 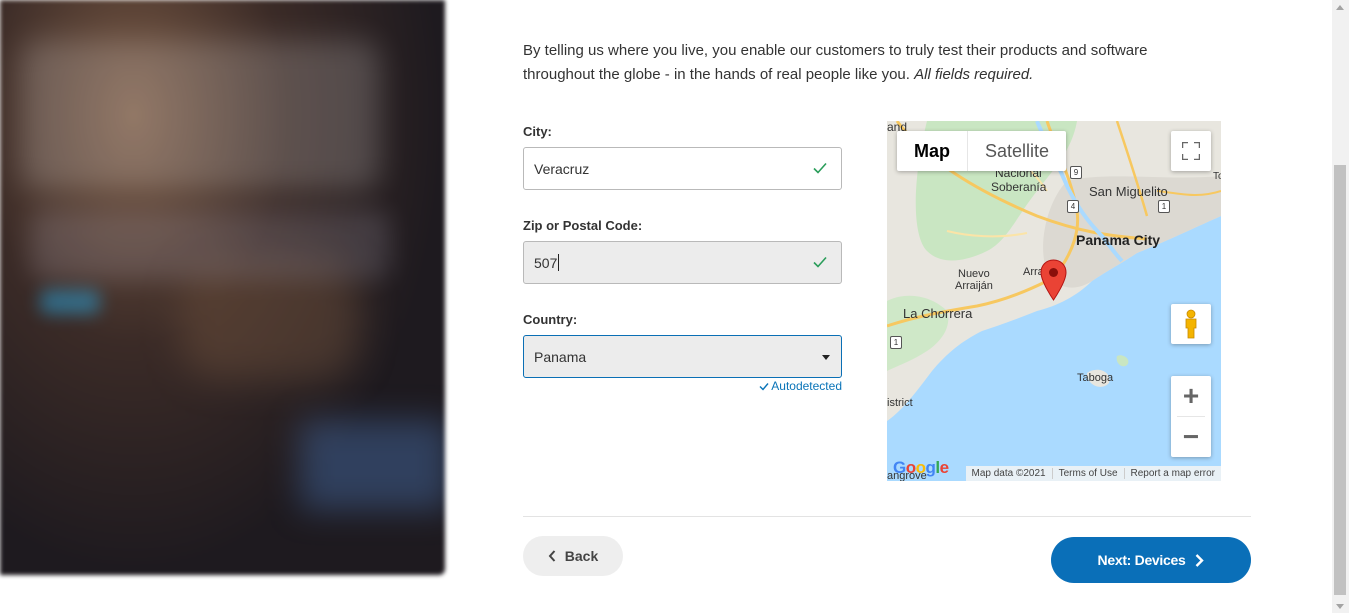 I want to click on country-value: Panama, so click(x=560, y=356).